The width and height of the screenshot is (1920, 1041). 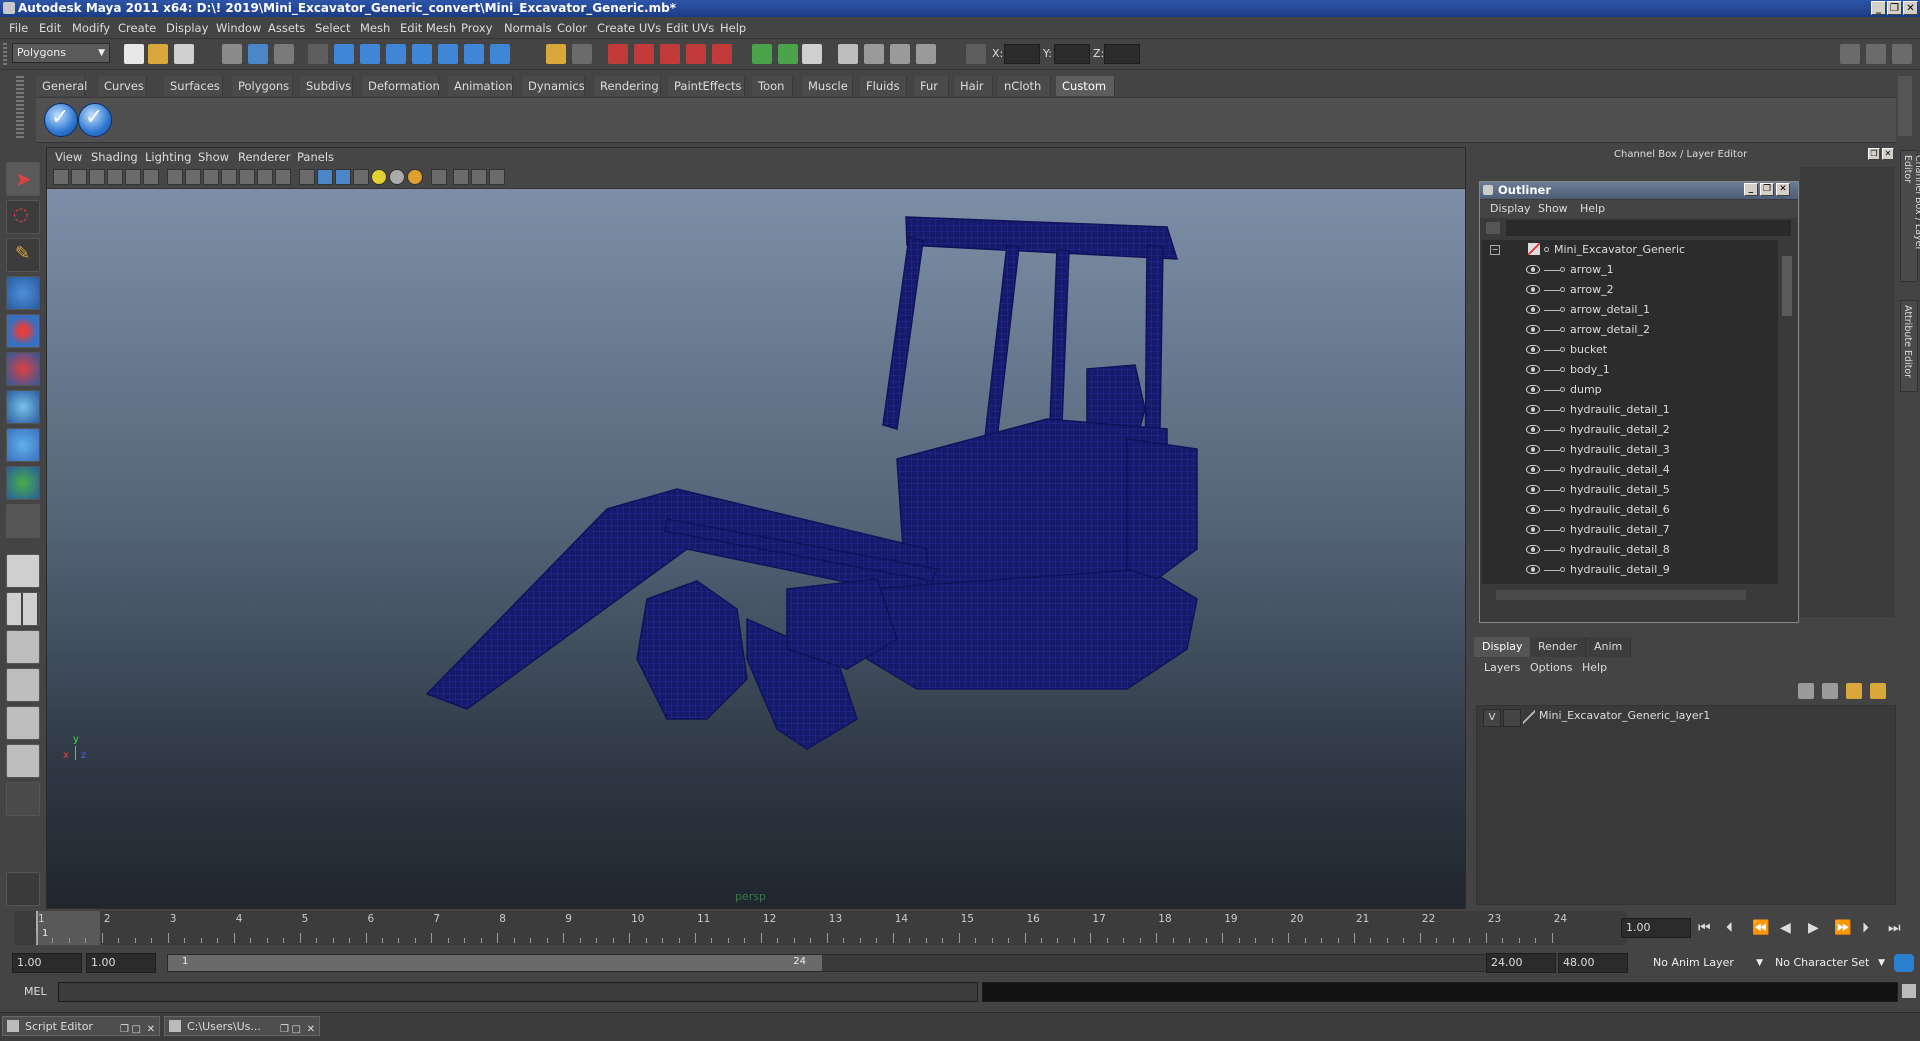 I want to click on status-line-handle, so click(x=5, y=54).